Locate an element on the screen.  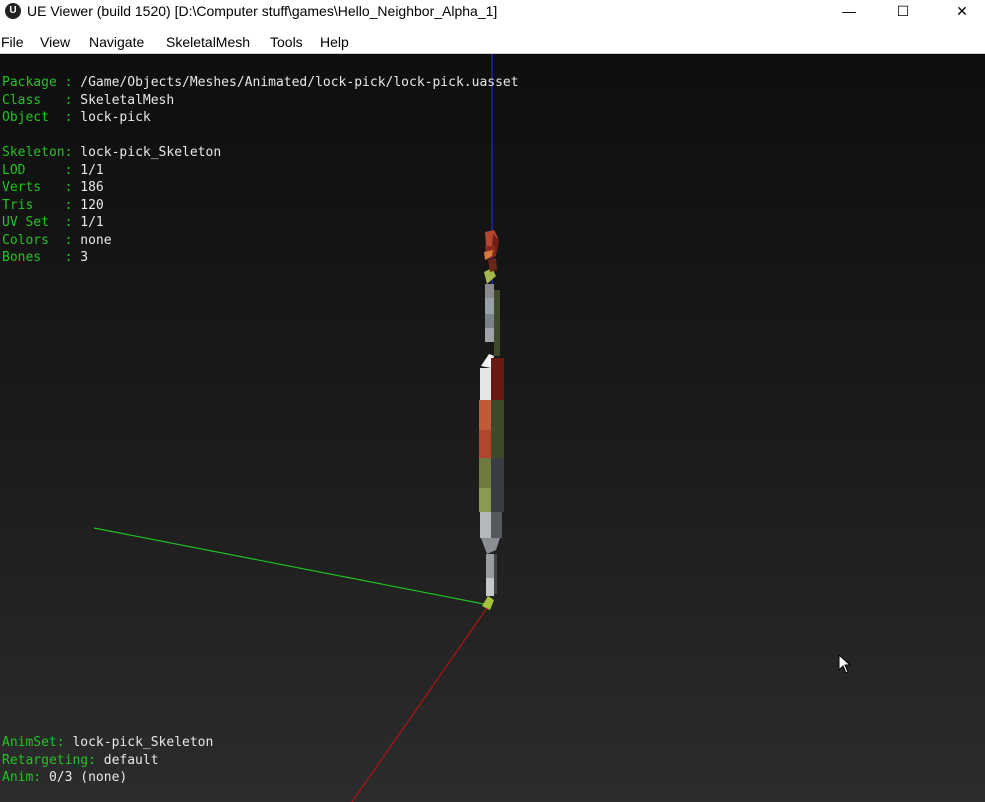
menu-navigate: Navigate is located at coordinates (116, 42).